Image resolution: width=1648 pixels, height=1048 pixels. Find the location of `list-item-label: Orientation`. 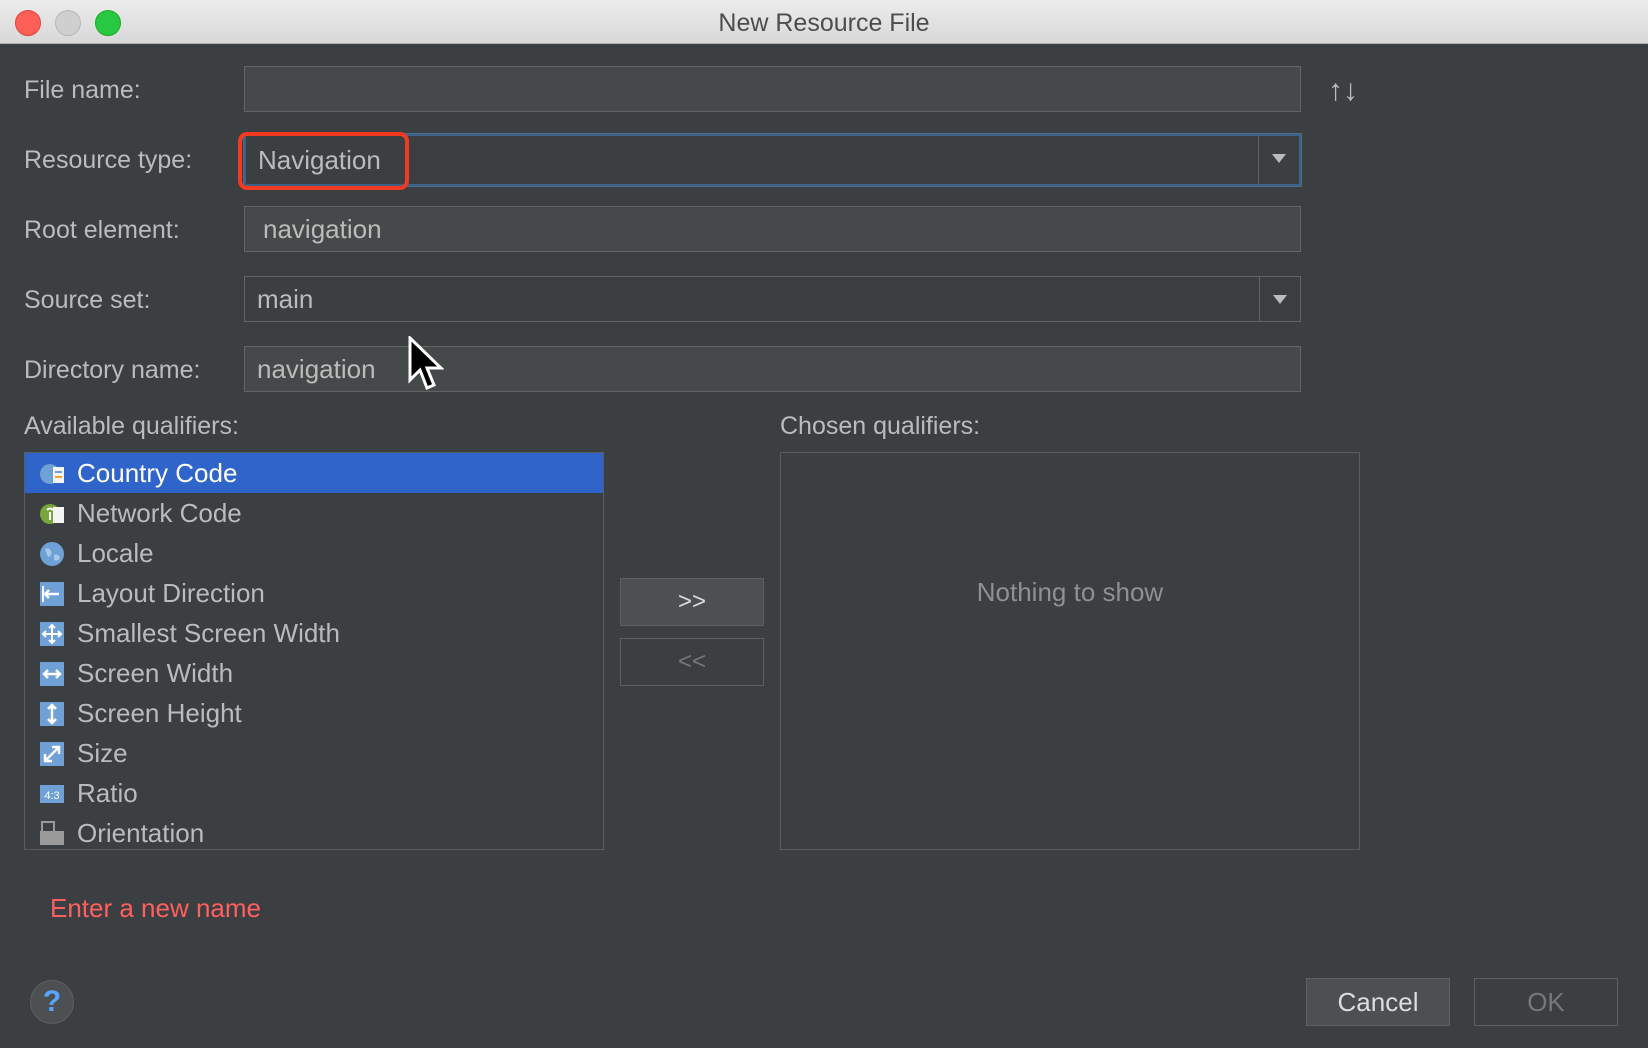

list-item-label: Orientation is located at coordinates (141, 833).